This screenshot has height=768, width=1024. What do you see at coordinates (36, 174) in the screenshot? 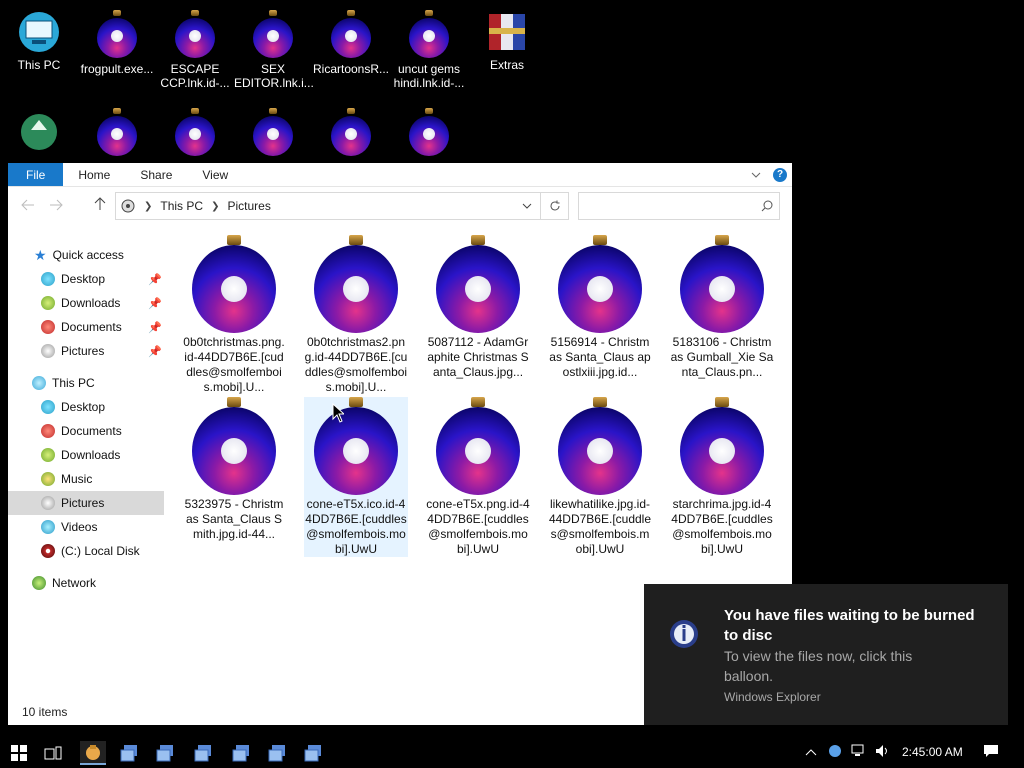
I see `tab-file: File` at bounding box center [36, 174].